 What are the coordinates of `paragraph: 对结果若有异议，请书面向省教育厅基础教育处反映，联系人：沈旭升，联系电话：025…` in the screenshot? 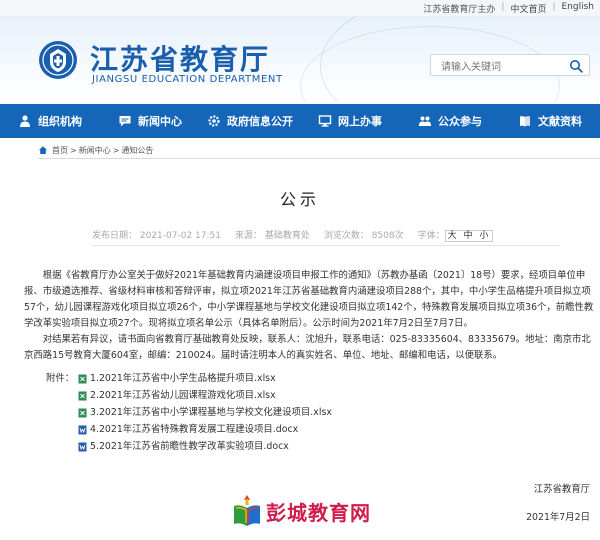 It's located at (307, 347).